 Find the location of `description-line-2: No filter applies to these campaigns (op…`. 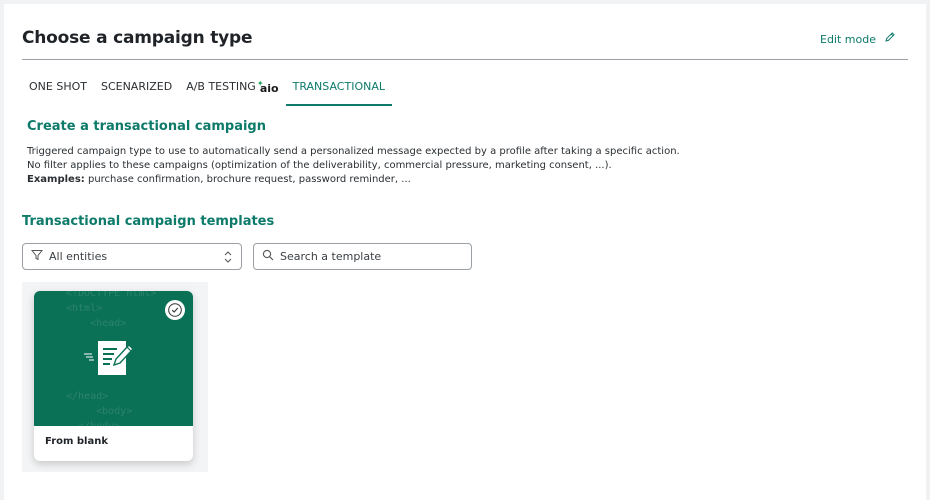

description-line-2: No filter applies to these campaigns (op… is located at coordinates (319, 165).